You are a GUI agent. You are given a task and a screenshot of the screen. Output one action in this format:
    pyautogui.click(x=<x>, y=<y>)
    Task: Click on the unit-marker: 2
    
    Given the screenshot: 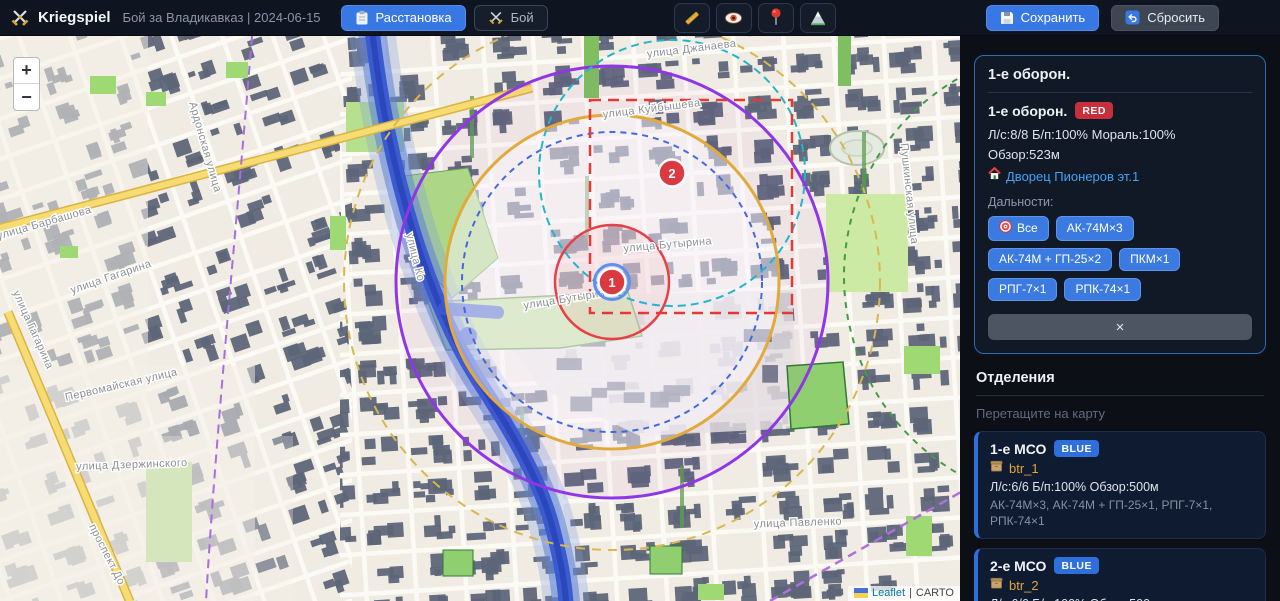 What is the action you would take?
    pyautogui.click(x=672, y=173)
    